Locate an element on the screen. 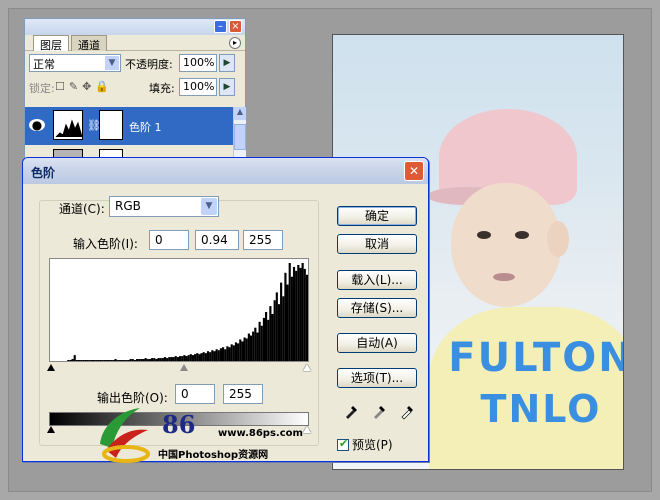 The height and width of the screenshot is (500, 660). input-black-field: 0 is located at coordinates (169, 240).